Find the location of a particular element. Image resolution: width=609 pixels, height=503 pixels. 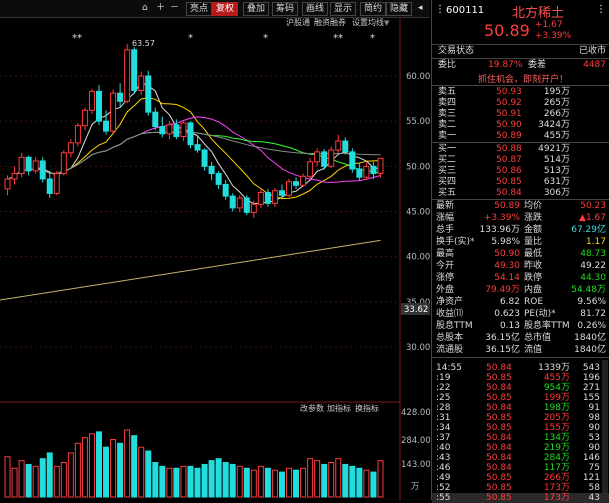

zoom-in-icon: ＋ is located at coordinates (160, 8).